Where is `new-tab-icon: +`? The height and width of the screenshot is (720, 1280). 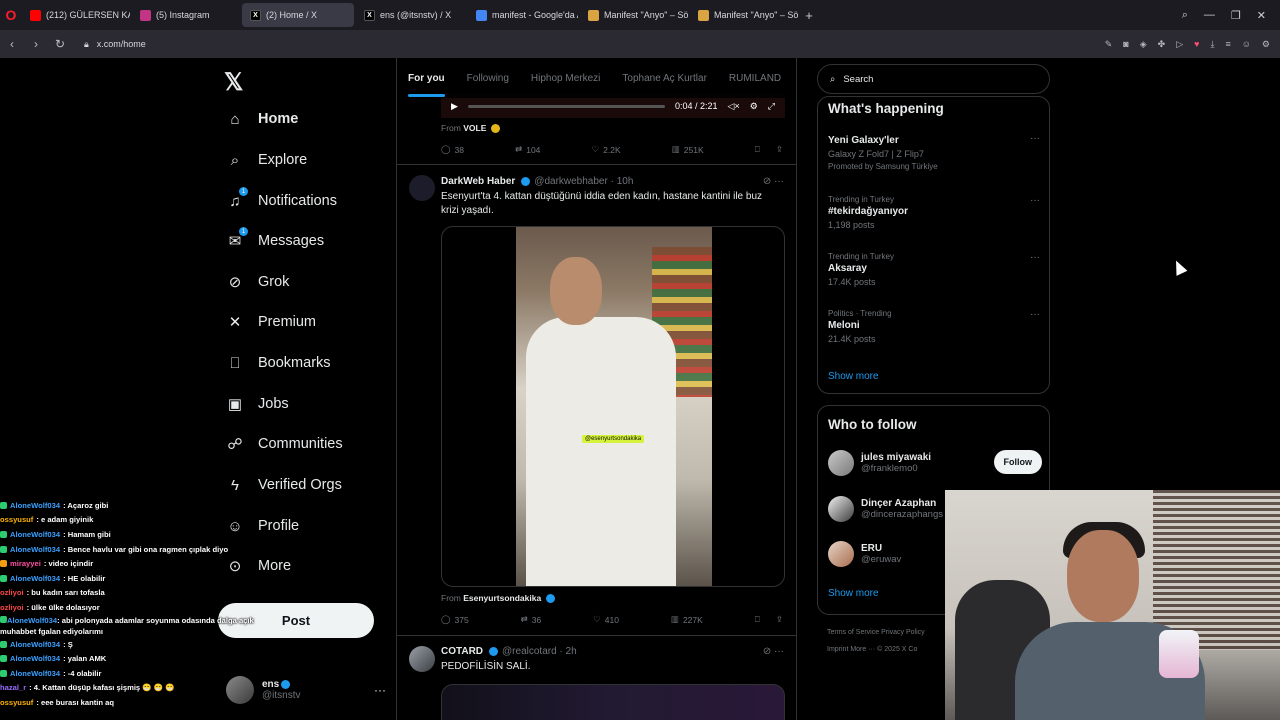
new-tab-icon: + is located at coordinates (809, 15).